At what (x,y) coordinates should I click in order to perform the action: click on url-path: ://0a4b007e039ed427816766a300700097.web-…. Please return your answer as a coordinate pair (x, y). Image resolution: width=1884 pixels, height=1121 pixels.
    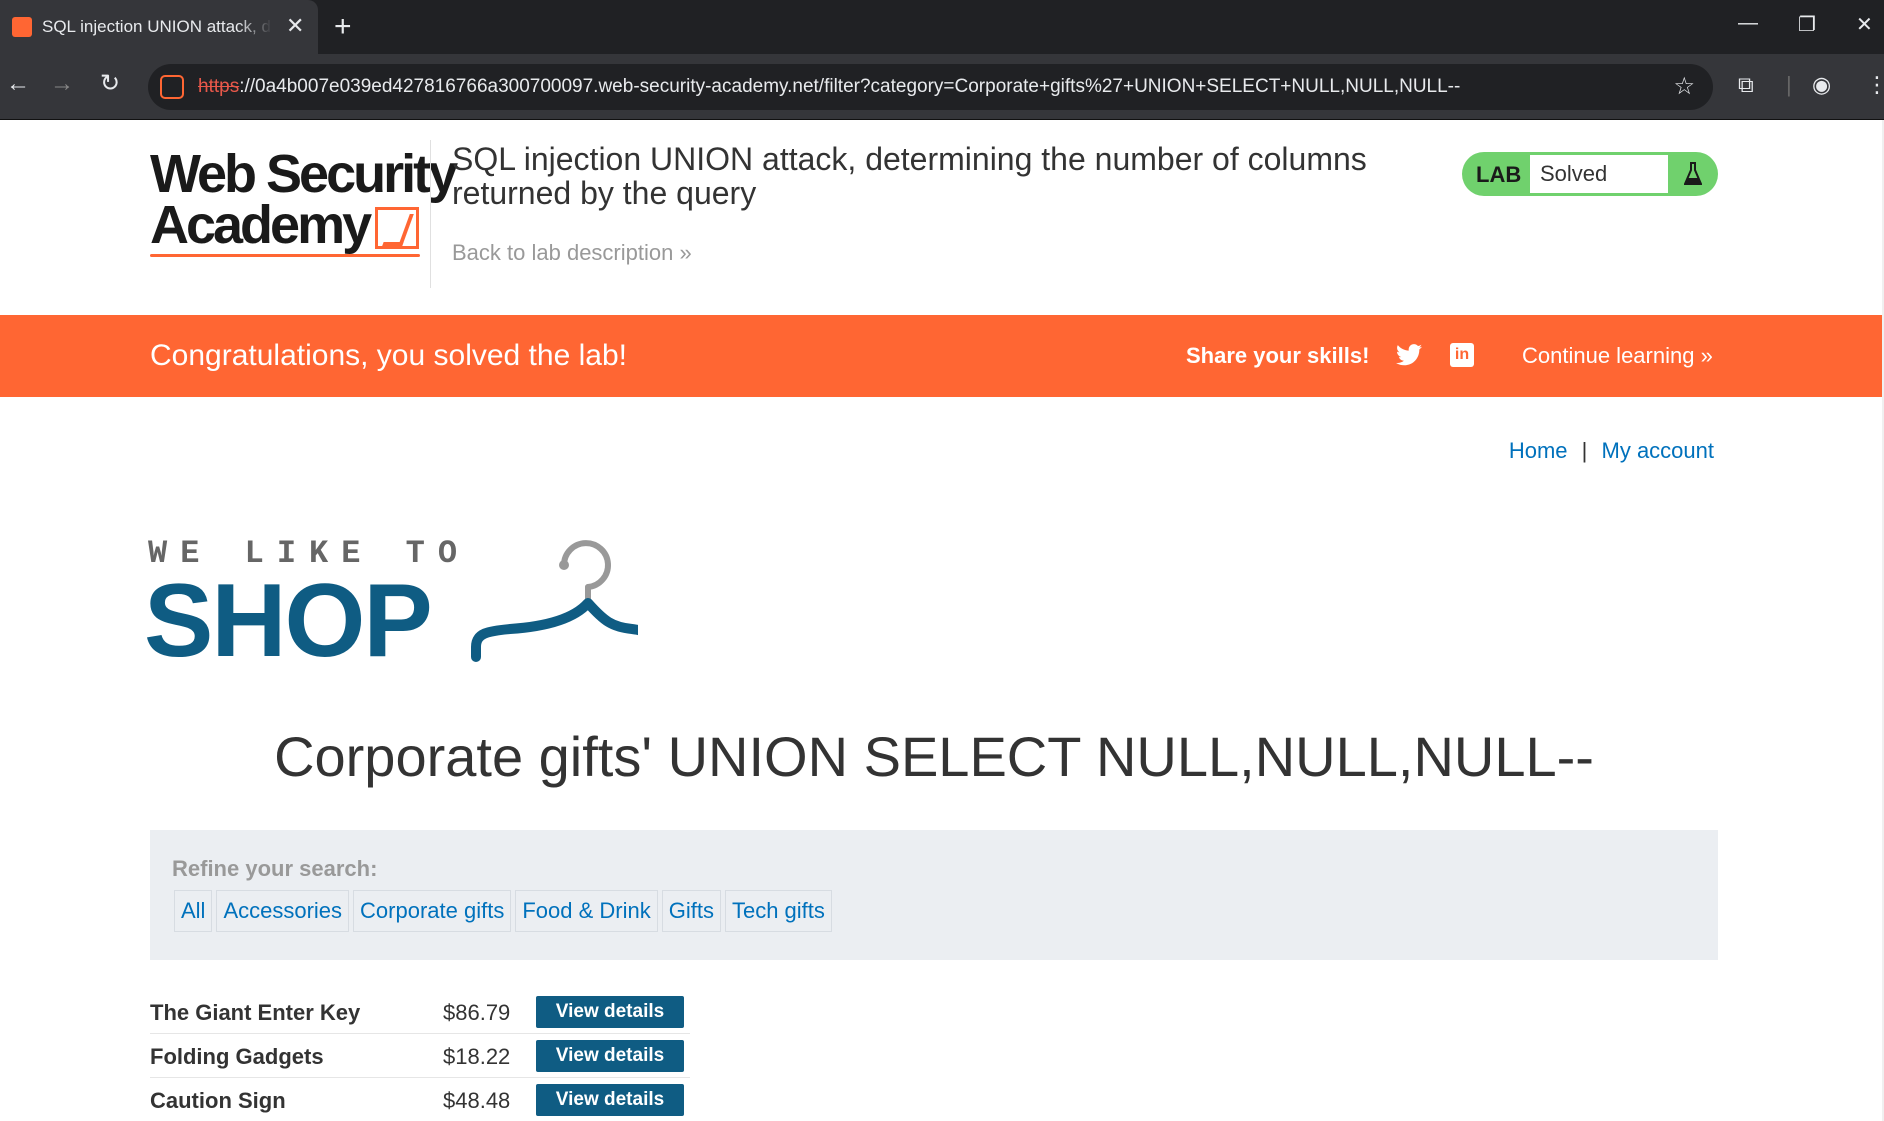
    Looking at the image, I should click on (850, 86).